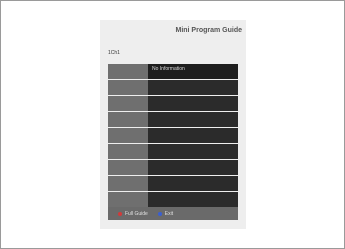 This screenshot has height=249, width=345. I want to click on full-guide-label: Full Guide, so click(136, 213).